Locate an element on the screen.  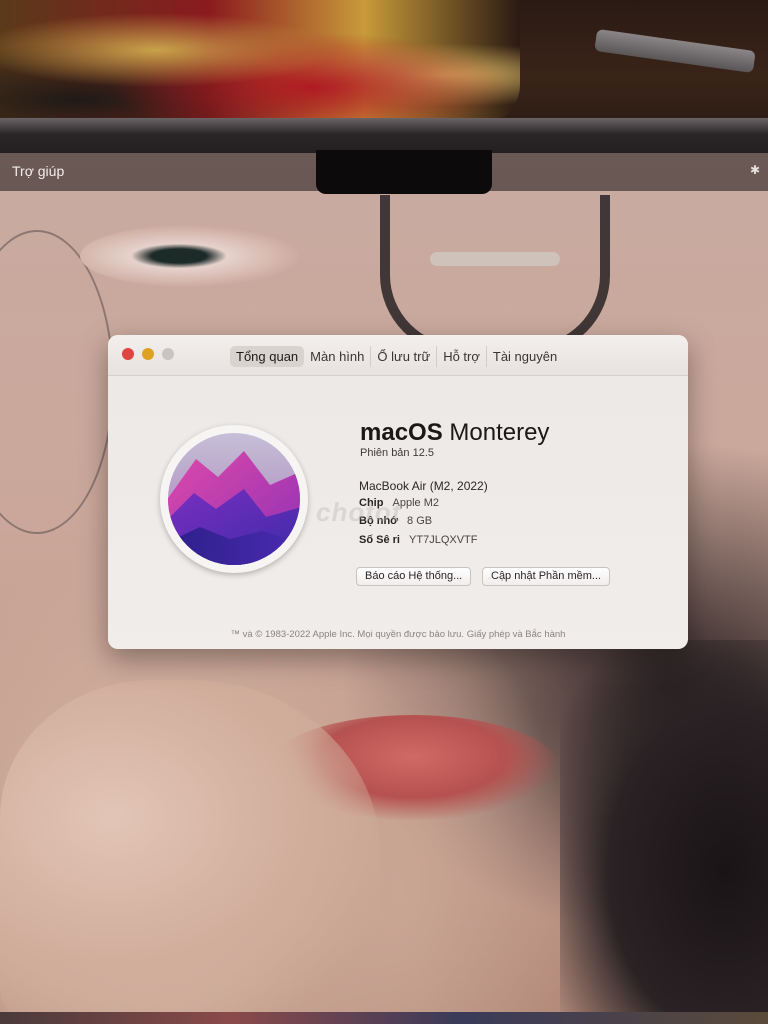
os-version: Phiên bản 12.5 is located at coordinates (397, 453).